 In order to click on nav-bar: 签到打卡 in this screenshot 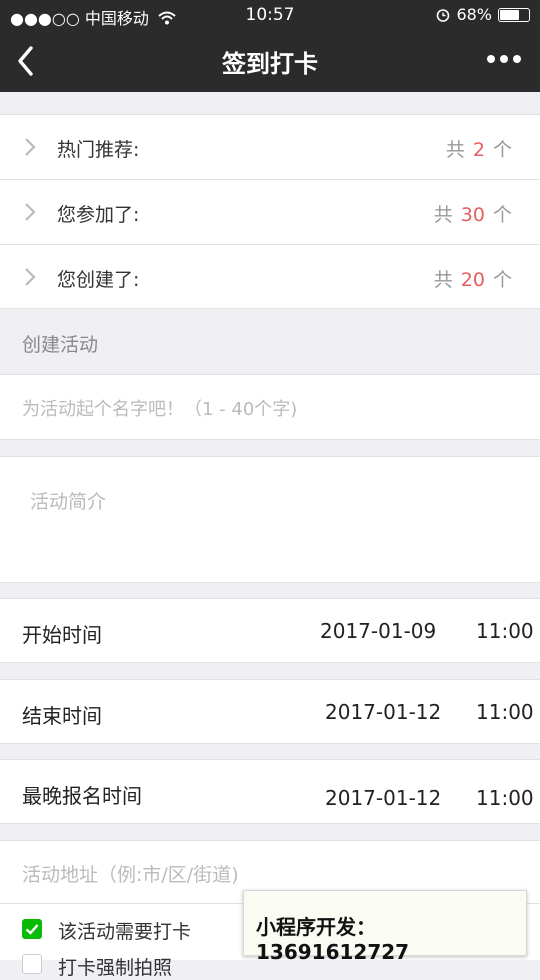, I will do `click(270, 61)`.